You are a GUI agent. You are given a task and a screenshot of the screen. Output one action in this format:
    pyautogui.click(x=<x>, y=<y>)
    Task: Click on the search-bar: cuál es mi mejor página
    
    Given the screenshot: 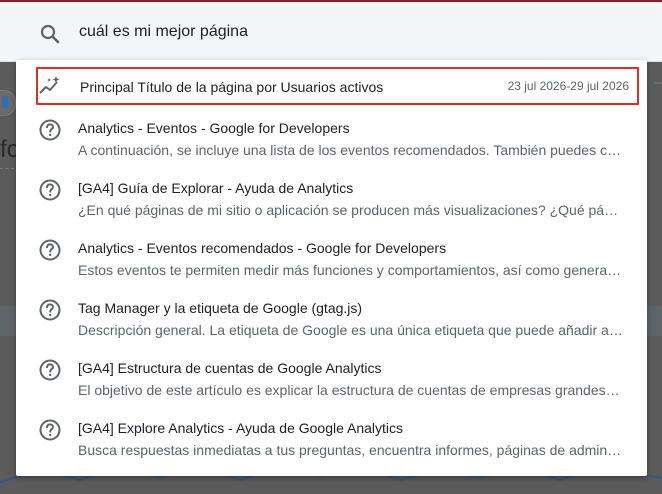 What is the action you would take?
    pyautogui.click(x=331, y=31)
    